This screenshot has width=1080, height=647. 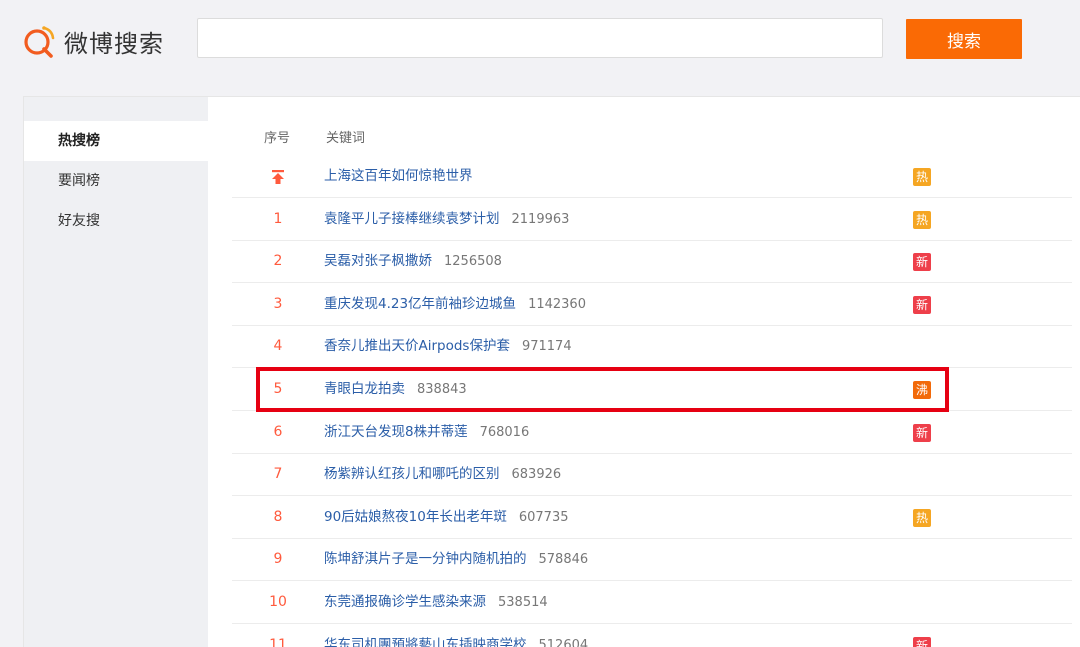 I want to click on rank-number: 7, so click(x=278, y=474).